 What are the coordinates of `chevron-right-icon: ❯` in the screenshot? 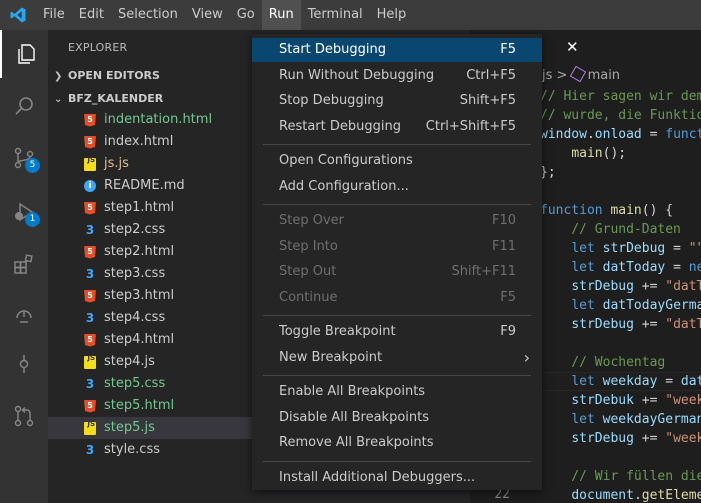 It's located at (58, 76).